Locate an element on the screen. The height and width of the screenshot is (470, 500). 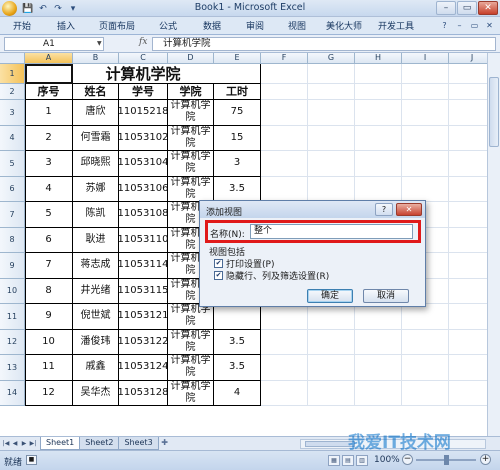
ribbon-restore-button: ▭ is located at coordinates (474, 26).